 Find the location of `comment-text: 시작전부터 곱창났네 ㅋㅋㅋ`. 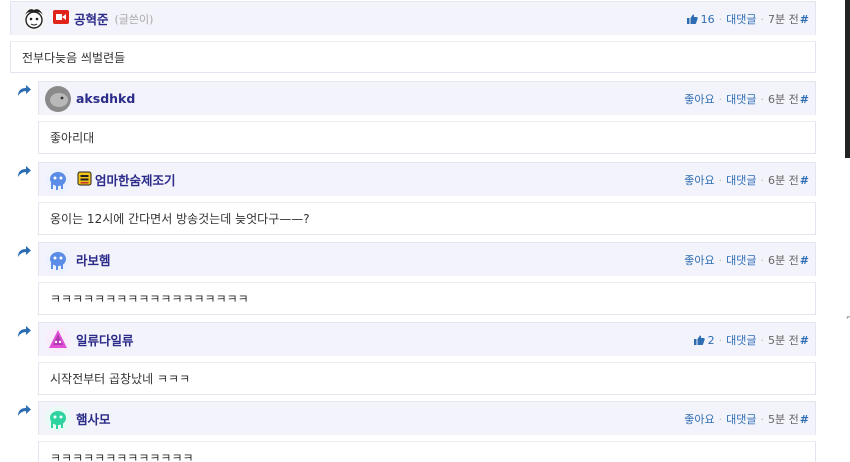

comment-text: 시작전부터 곱창났네 ㅋㅋㅋ is located at coordinates (120, 379).